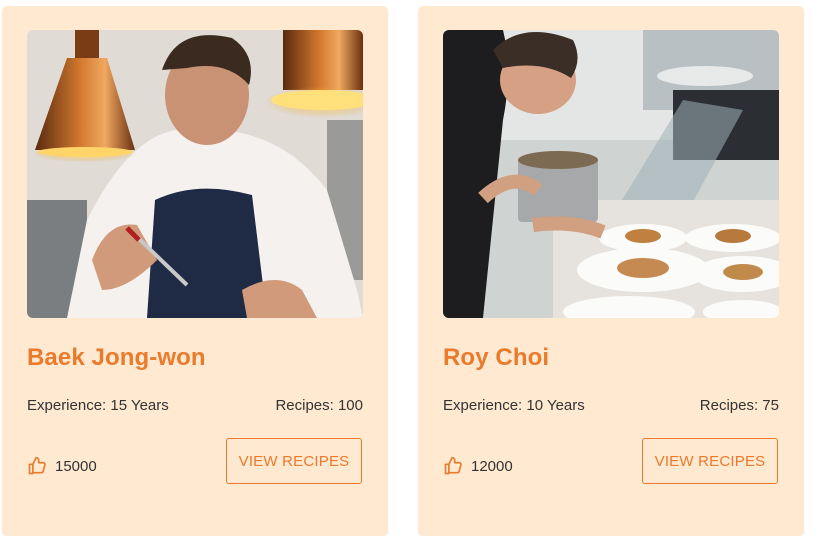  Describe the element at coordinates (319, 405) in the screenshot. I see `recipes-count: Recipes: 100` at that location.